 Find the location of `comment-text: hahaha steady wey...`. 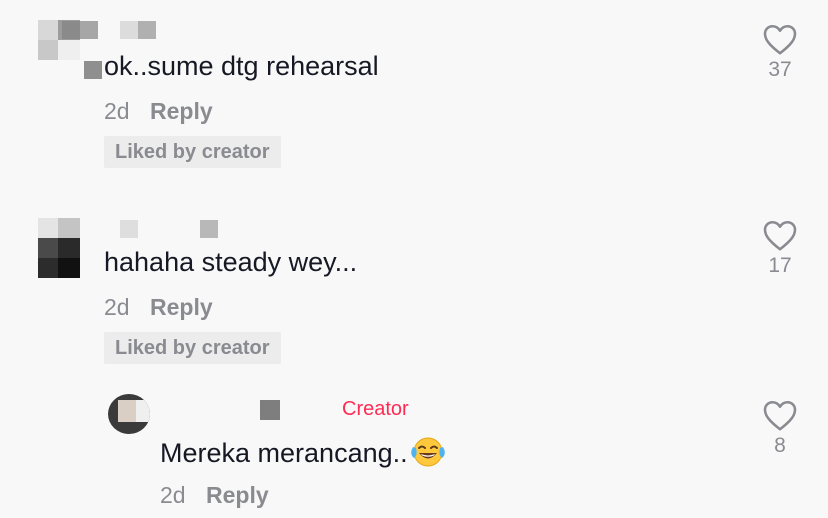

comment-text: hahaha steady wey... is located at coordinates (231, 262).